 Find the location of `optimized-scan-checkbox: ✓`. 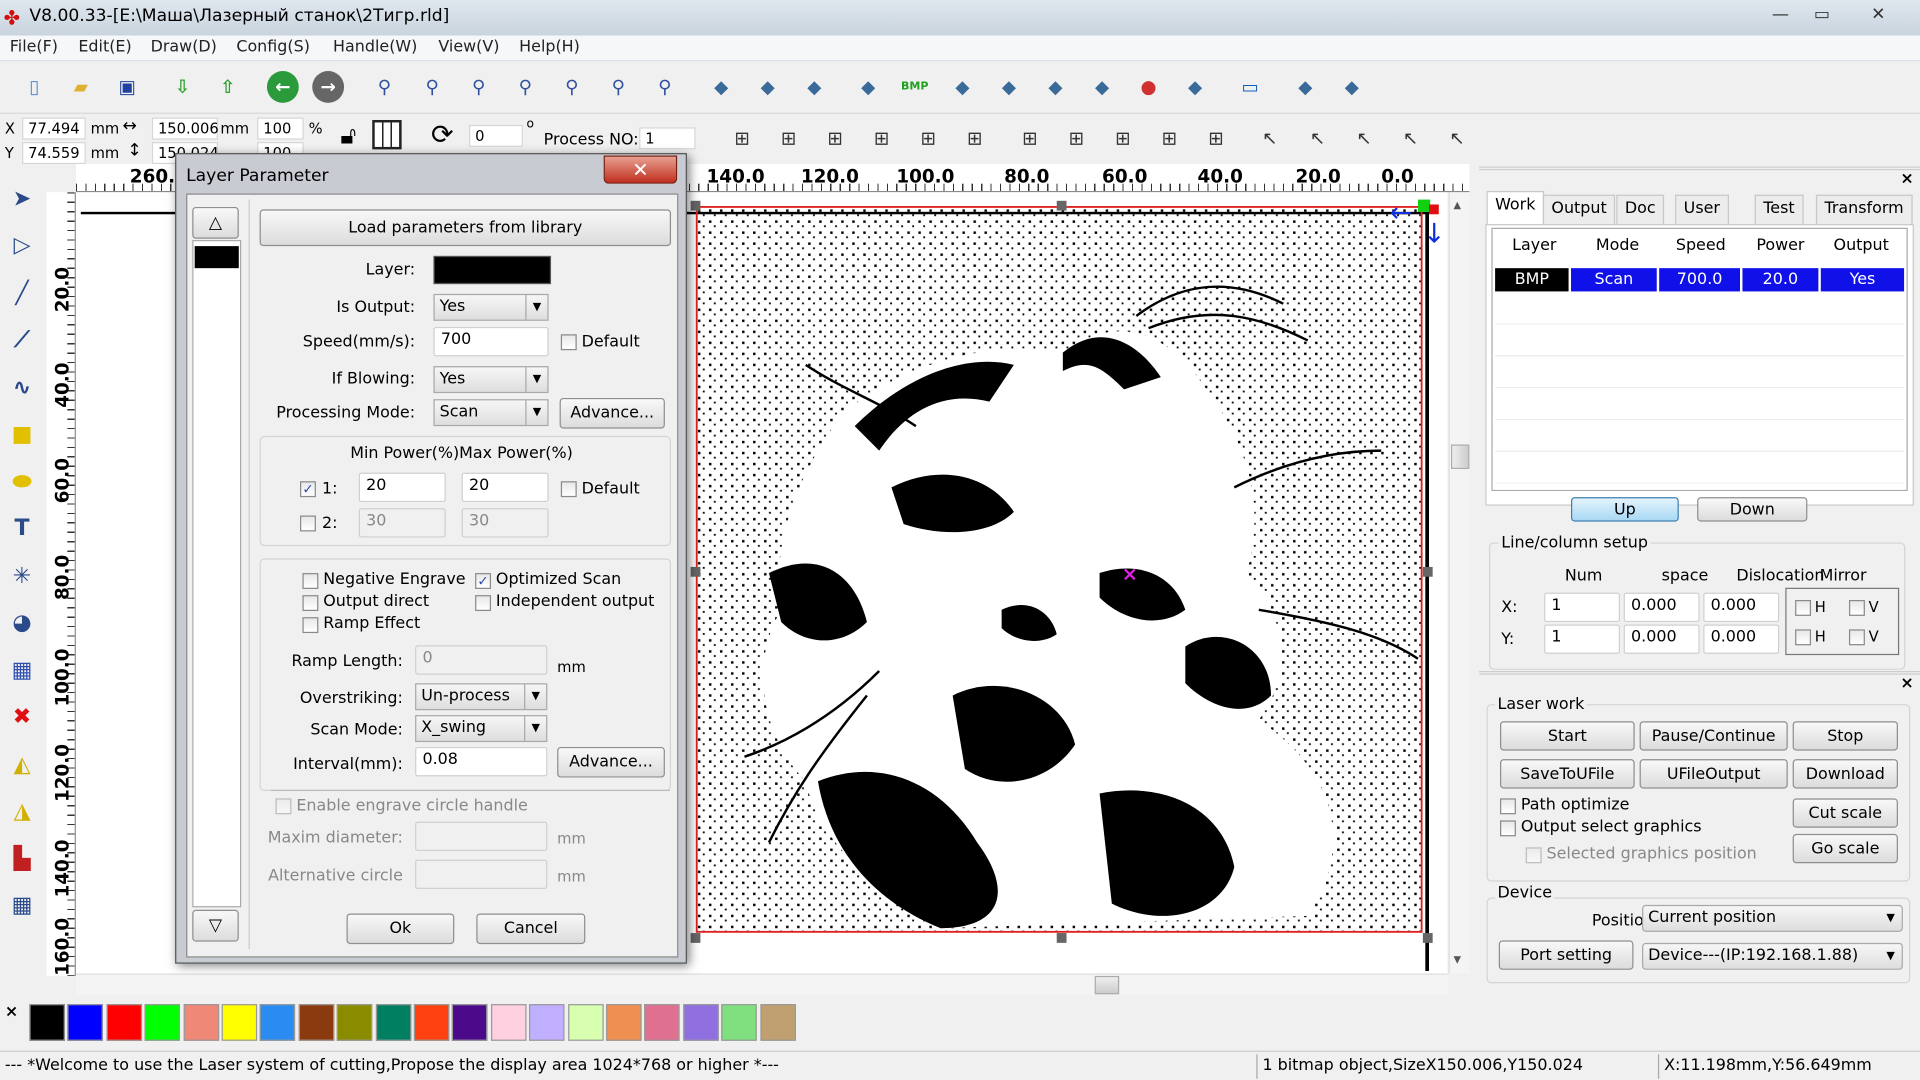

optimized-scan-checkbox: ✓ is located at coordinates (483, 581).